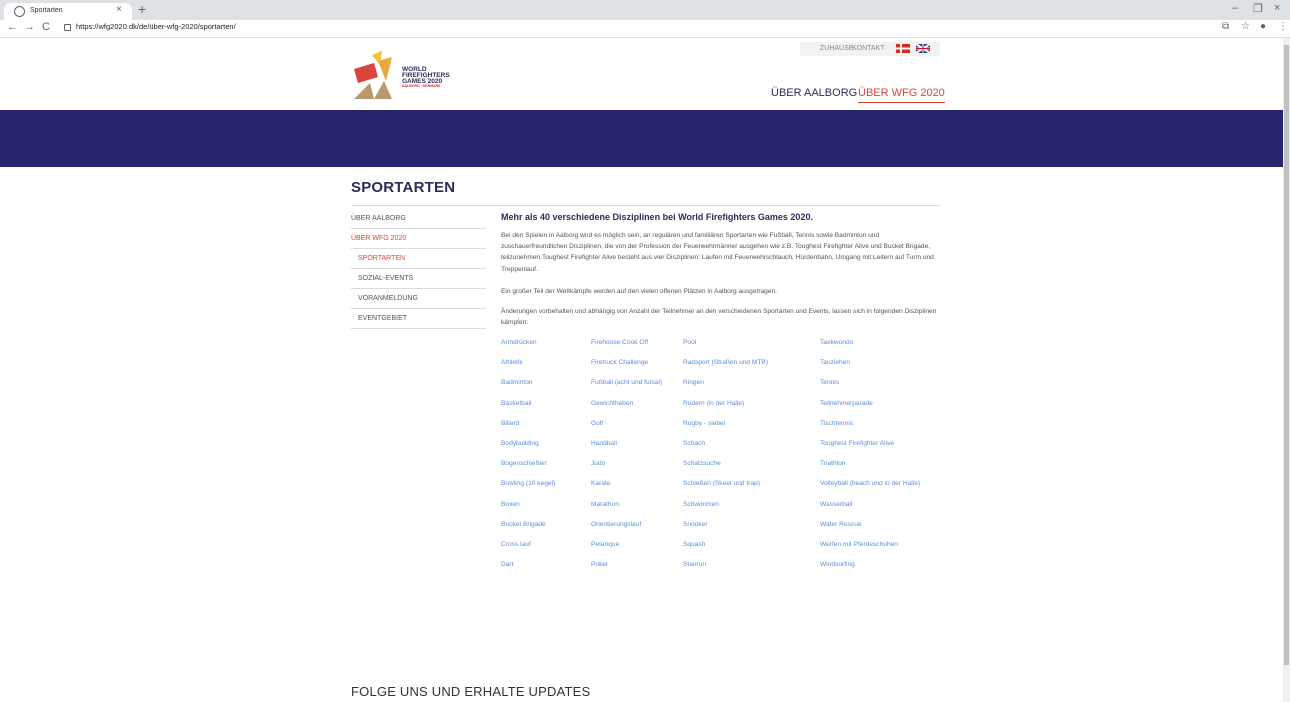  Describe the element at coordinates (528, 483) in the screenshot. I see `sport-link: Bowling (10 kegel)` at that location.